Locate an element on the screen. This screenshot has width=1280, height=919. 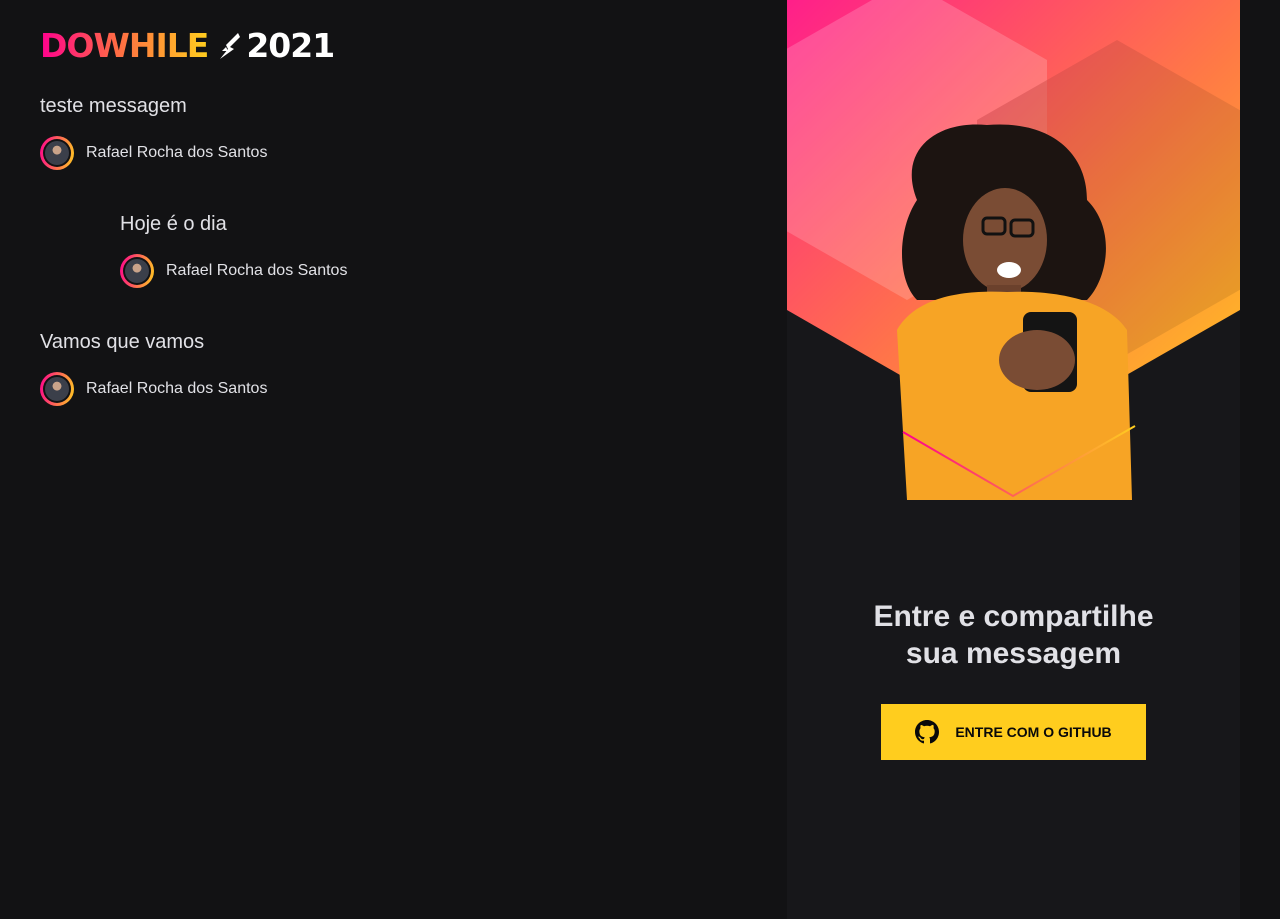
login-headline: Entre e compartilhe sua messagem is located at coordinates (1013, 635).